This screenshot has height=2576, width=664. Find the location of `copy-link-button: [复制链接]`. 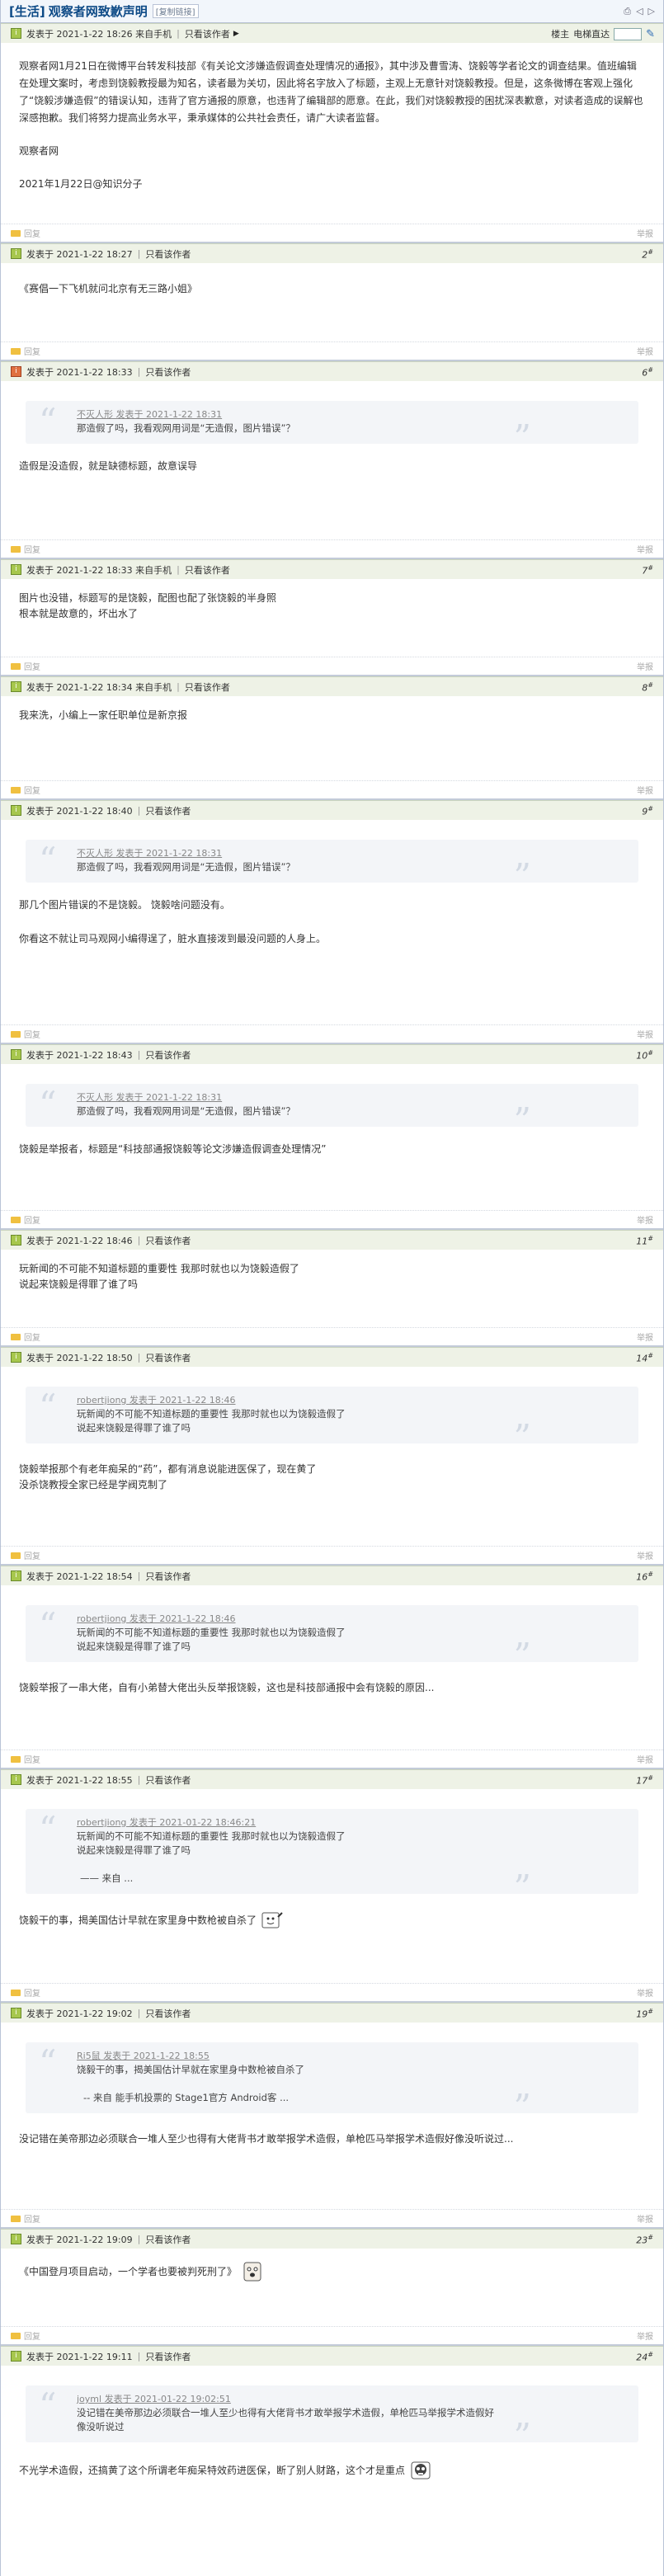

copy-link-button: [复制链接] is located at coordinates (175, 11).